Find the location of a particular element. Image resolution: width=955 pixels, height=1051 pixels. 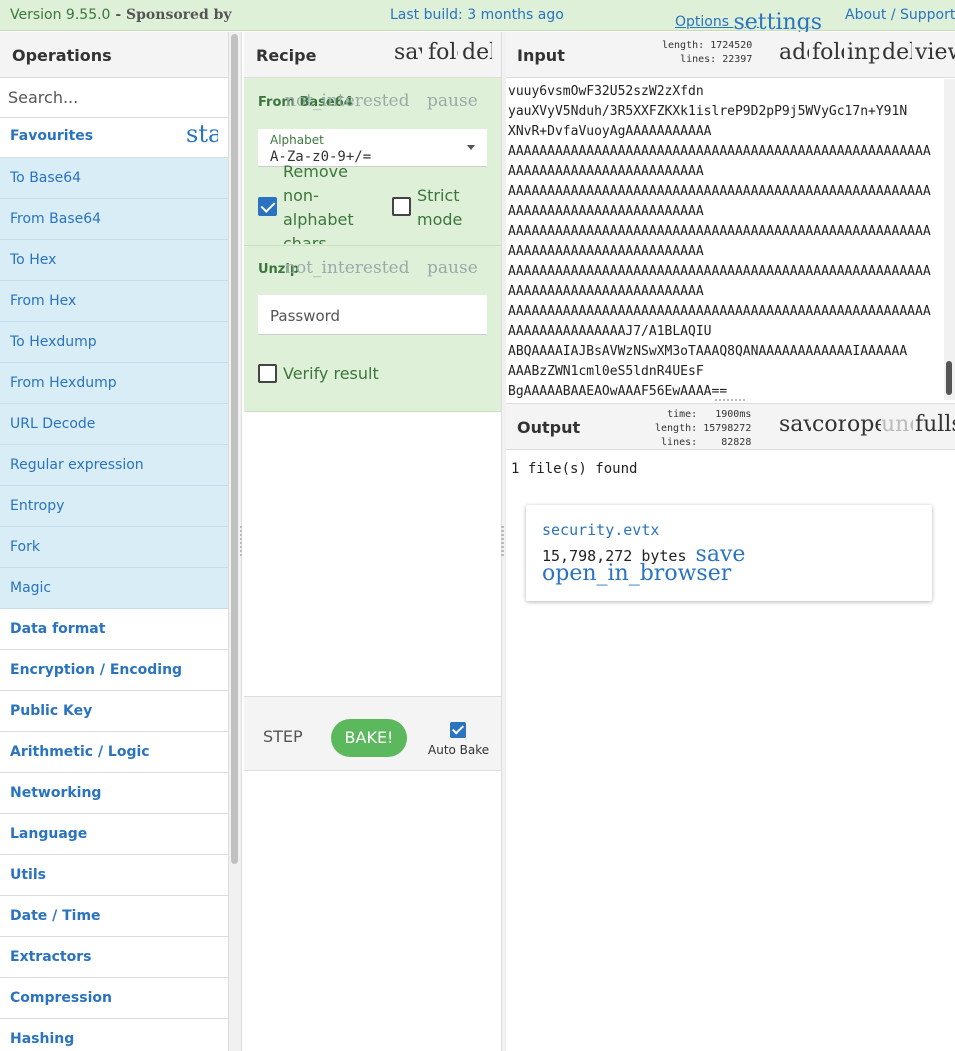

category-item: Date / Time is located at coordinates (114, 916).